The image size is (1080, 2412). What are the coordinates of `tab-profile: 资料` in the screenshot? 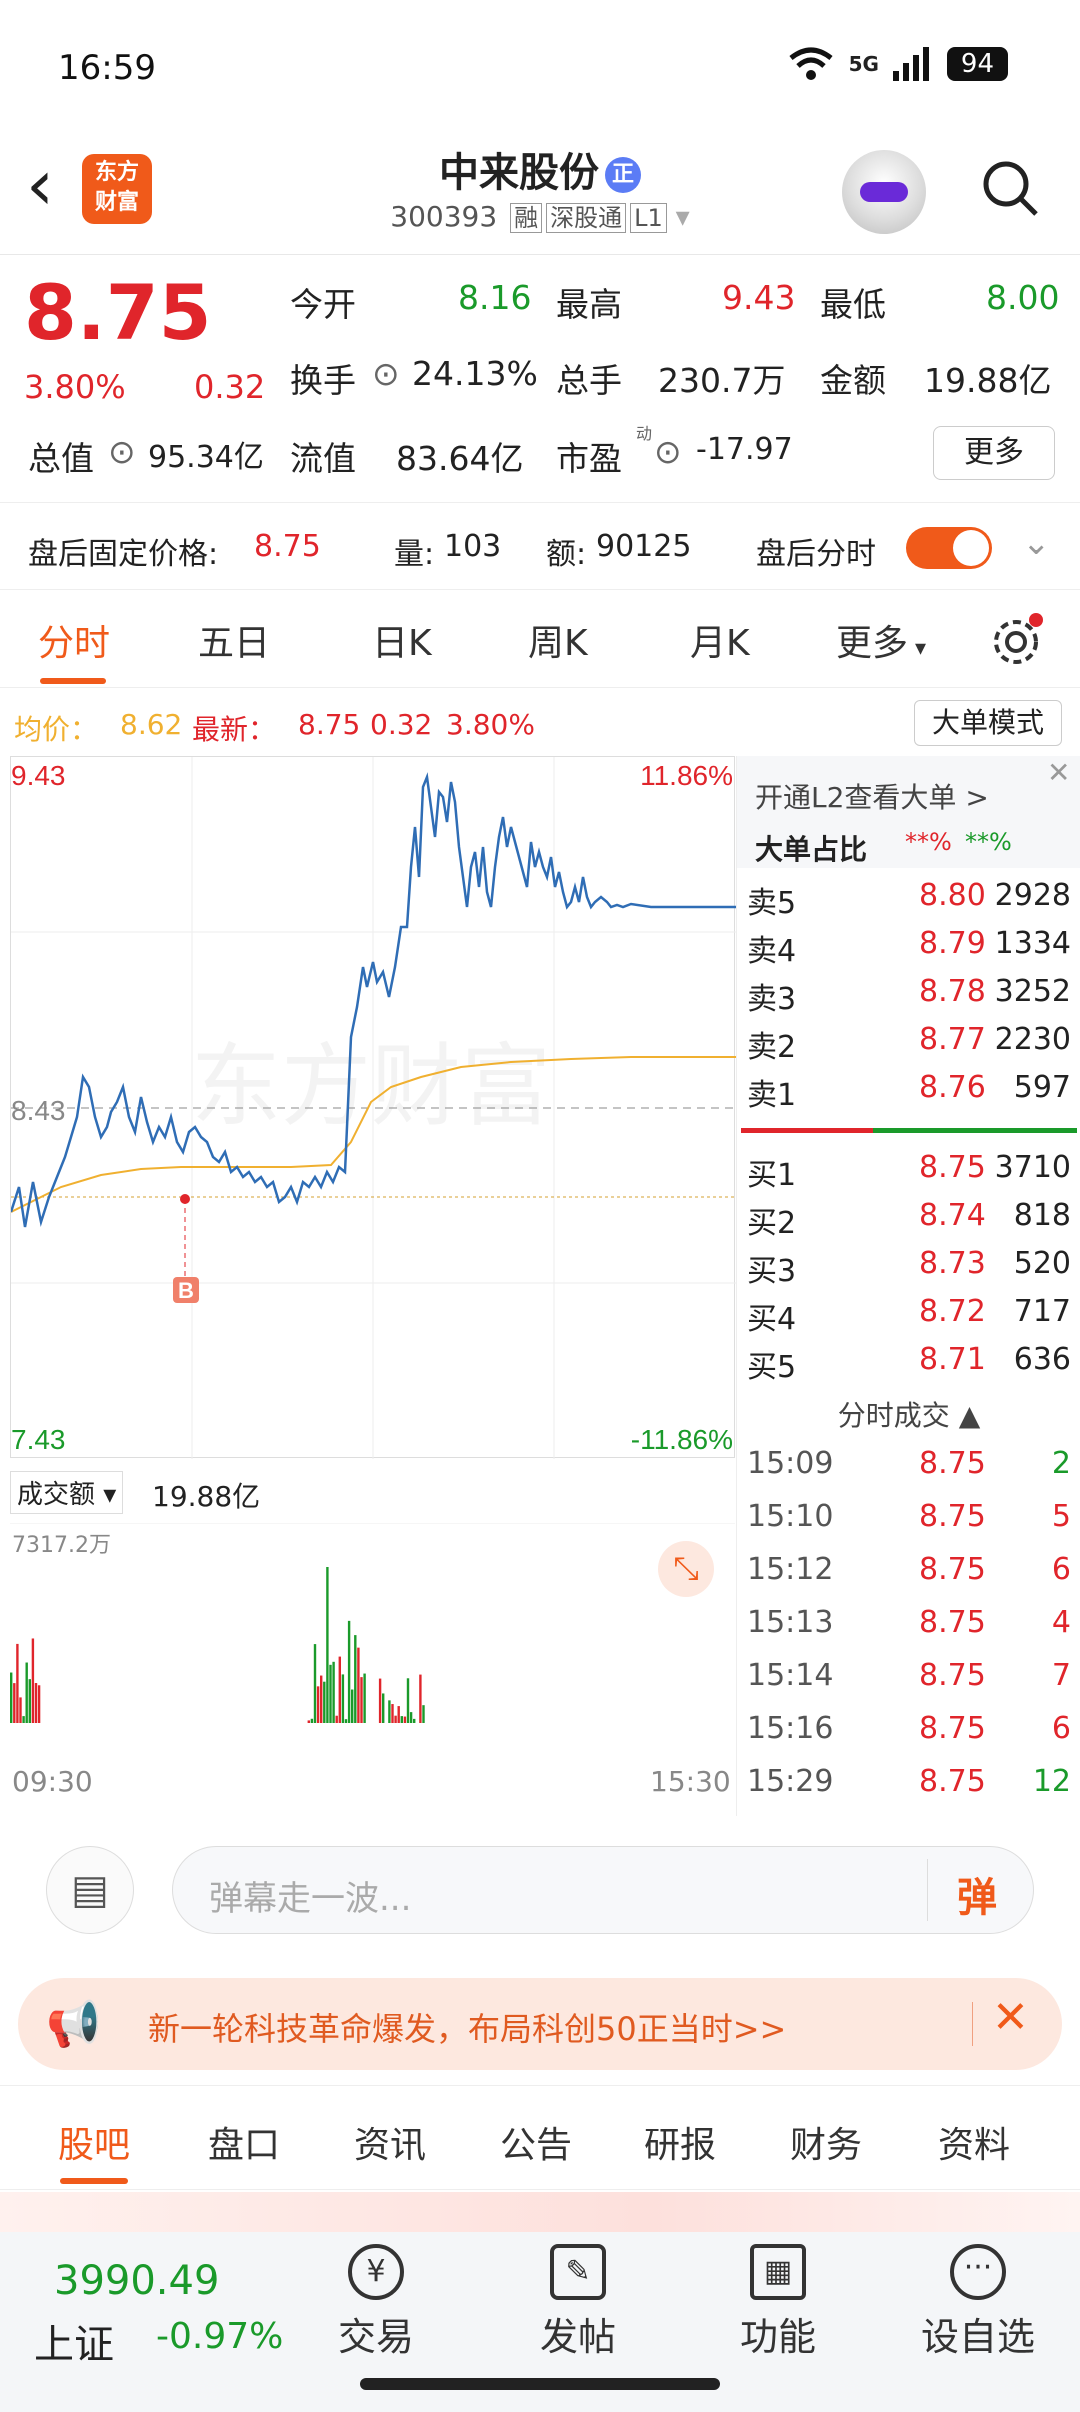 It's located at (974, 2142).